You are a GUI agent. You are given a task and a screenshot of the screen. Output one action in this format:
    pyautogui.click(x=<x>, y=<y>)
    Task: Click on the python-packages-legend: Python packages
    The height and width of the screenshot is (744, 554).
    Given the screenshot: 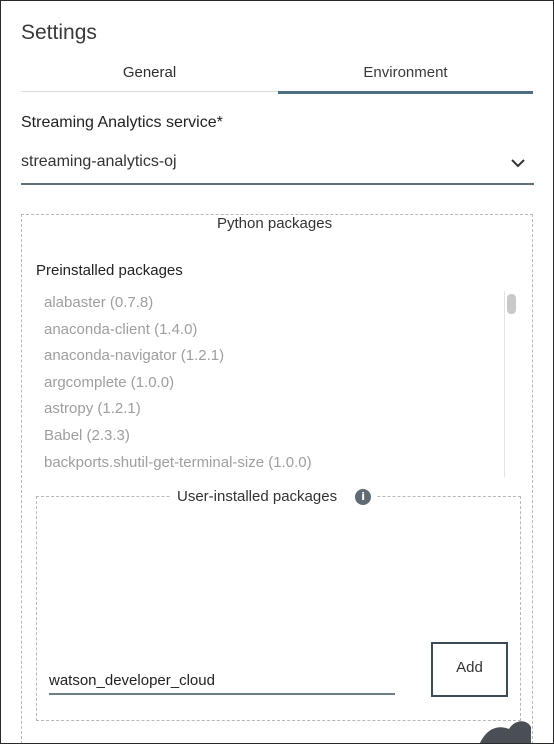 What is the action you would take?
    pyautogui.click(x=275, y=223)
    